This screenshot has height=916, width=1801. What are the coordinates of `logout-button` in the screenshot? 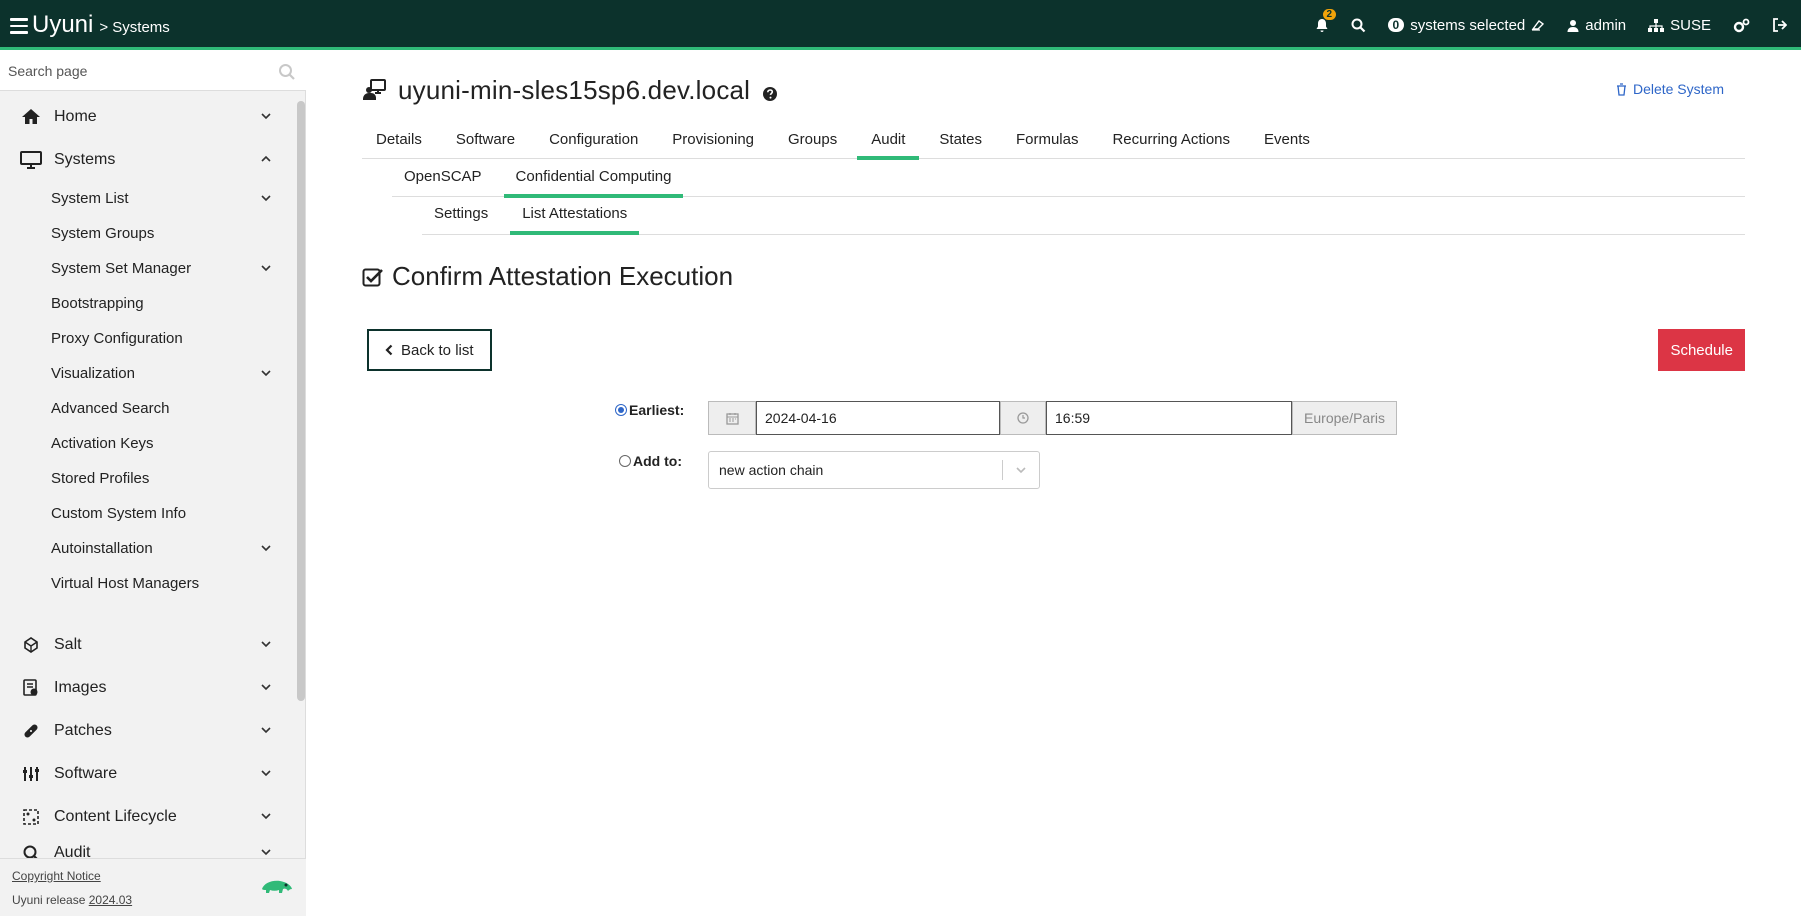 It's located at (1779, 25).